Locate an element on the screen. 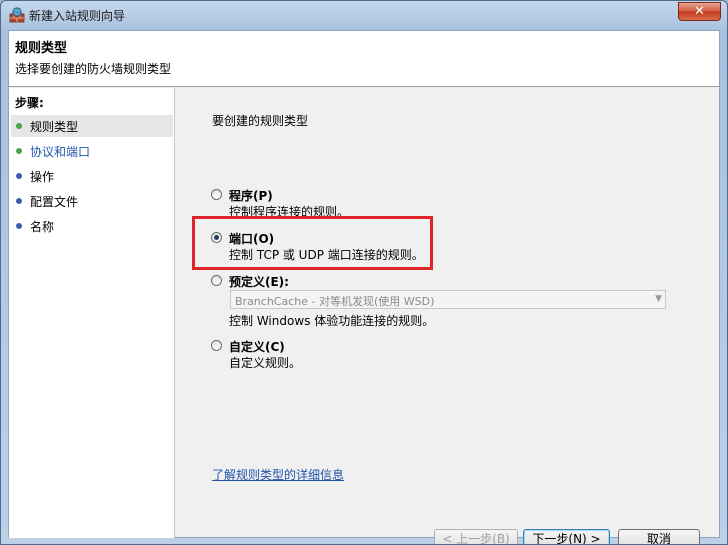 The image size is (728, 545). radio-port is located at coordinates (216, 237).